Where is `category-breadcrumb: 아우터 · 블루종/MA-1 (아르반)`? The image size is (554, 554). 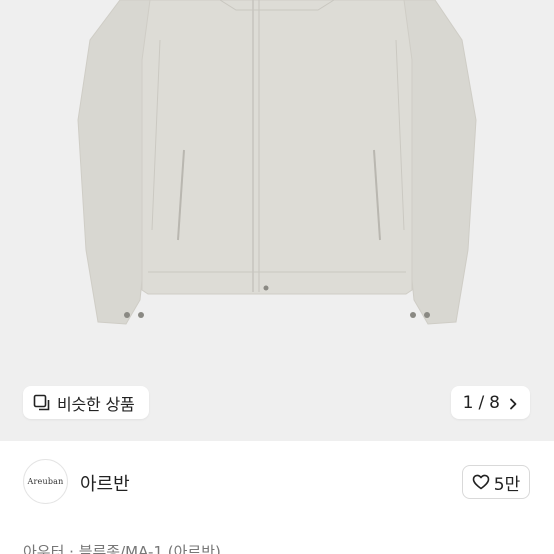
category-breadcrumb: 아우터 · 블루종/MA-1 (아르반) is located at coordinates (122, 547).